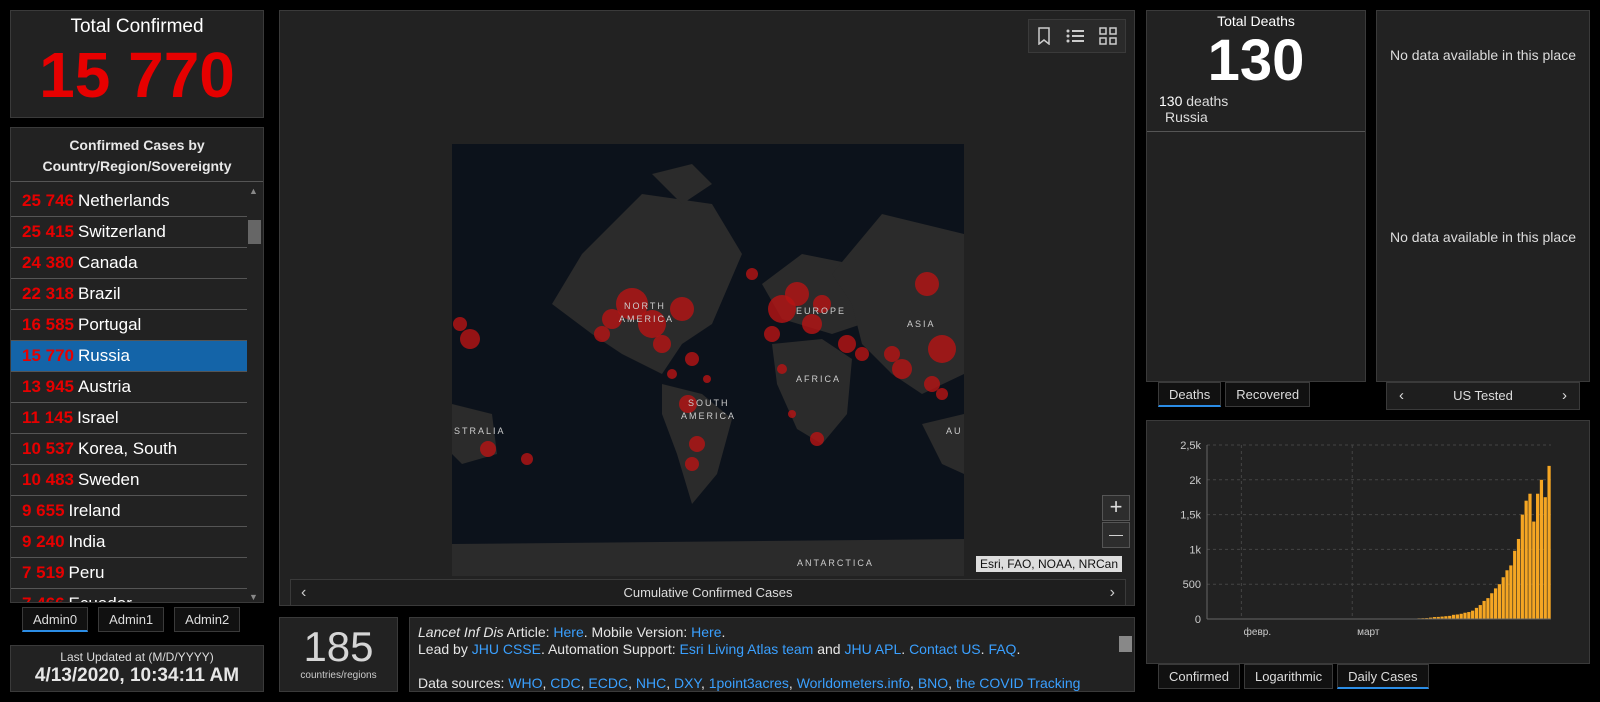 This screenshot has width=1600, height=702. I want to click on country-row: 25 746 Netherlands, so click(129, 201).